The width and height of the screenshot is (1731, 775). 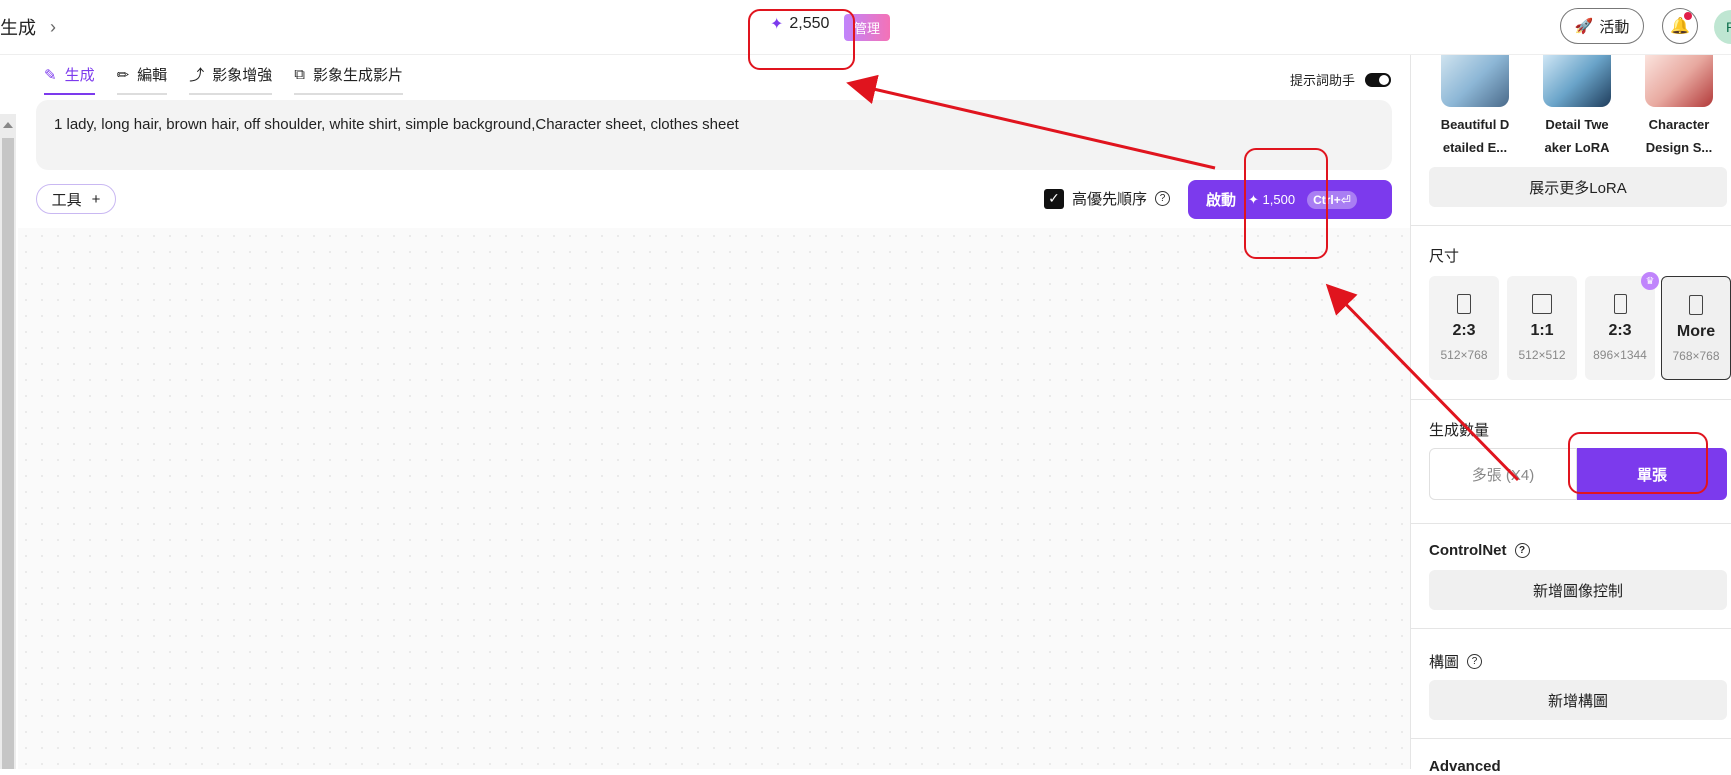 What do you see at coordinates (242, 75) in the screenshot?
I see `tab-label: 影象增強` at bounding box center [242, 75].